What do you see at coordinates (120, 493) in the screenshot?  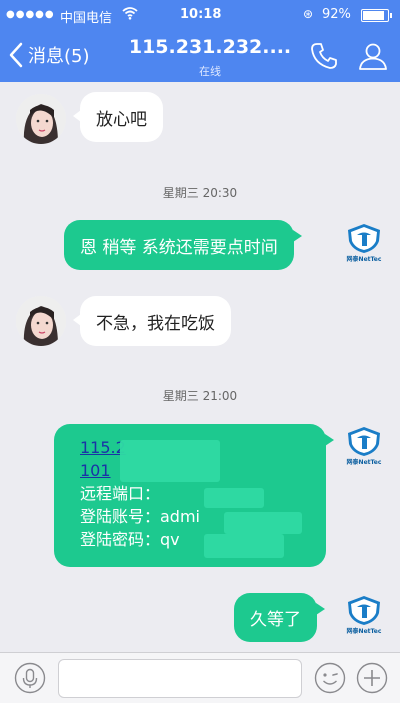 I see `remote-port-line: 远程端口：` at bounding box center [120, 493].